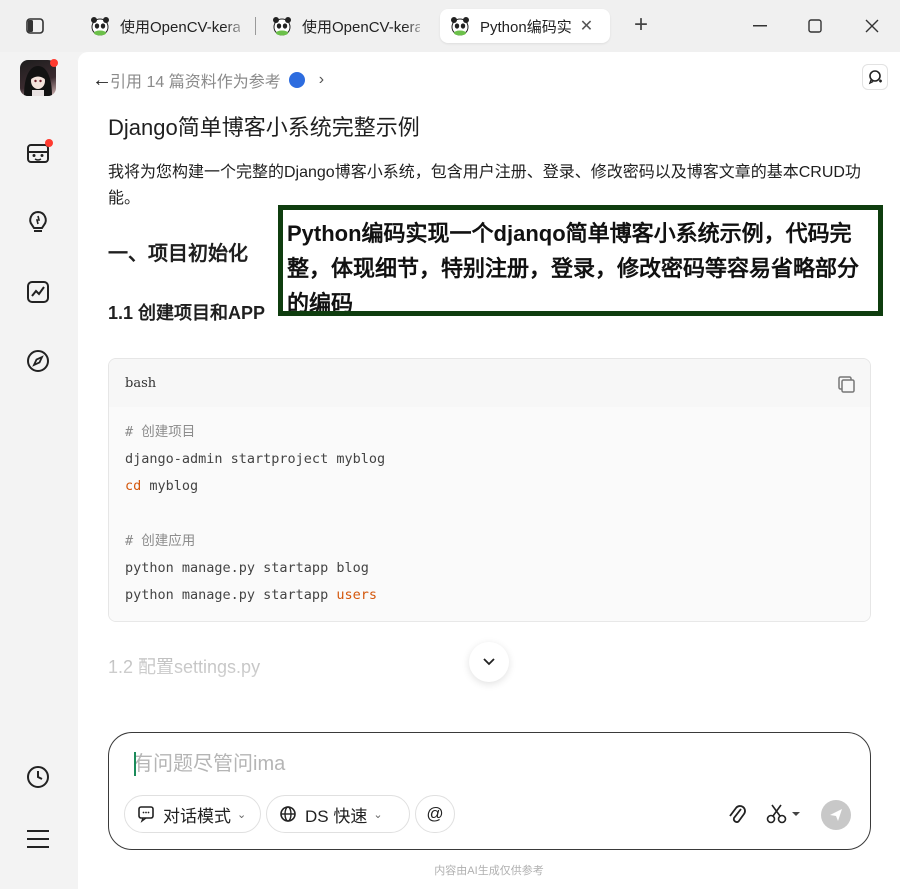  What do you see at coordinates (38, 292) in the screenshot?
I see `chart-edit-icon` at bounding box center [38, 292].